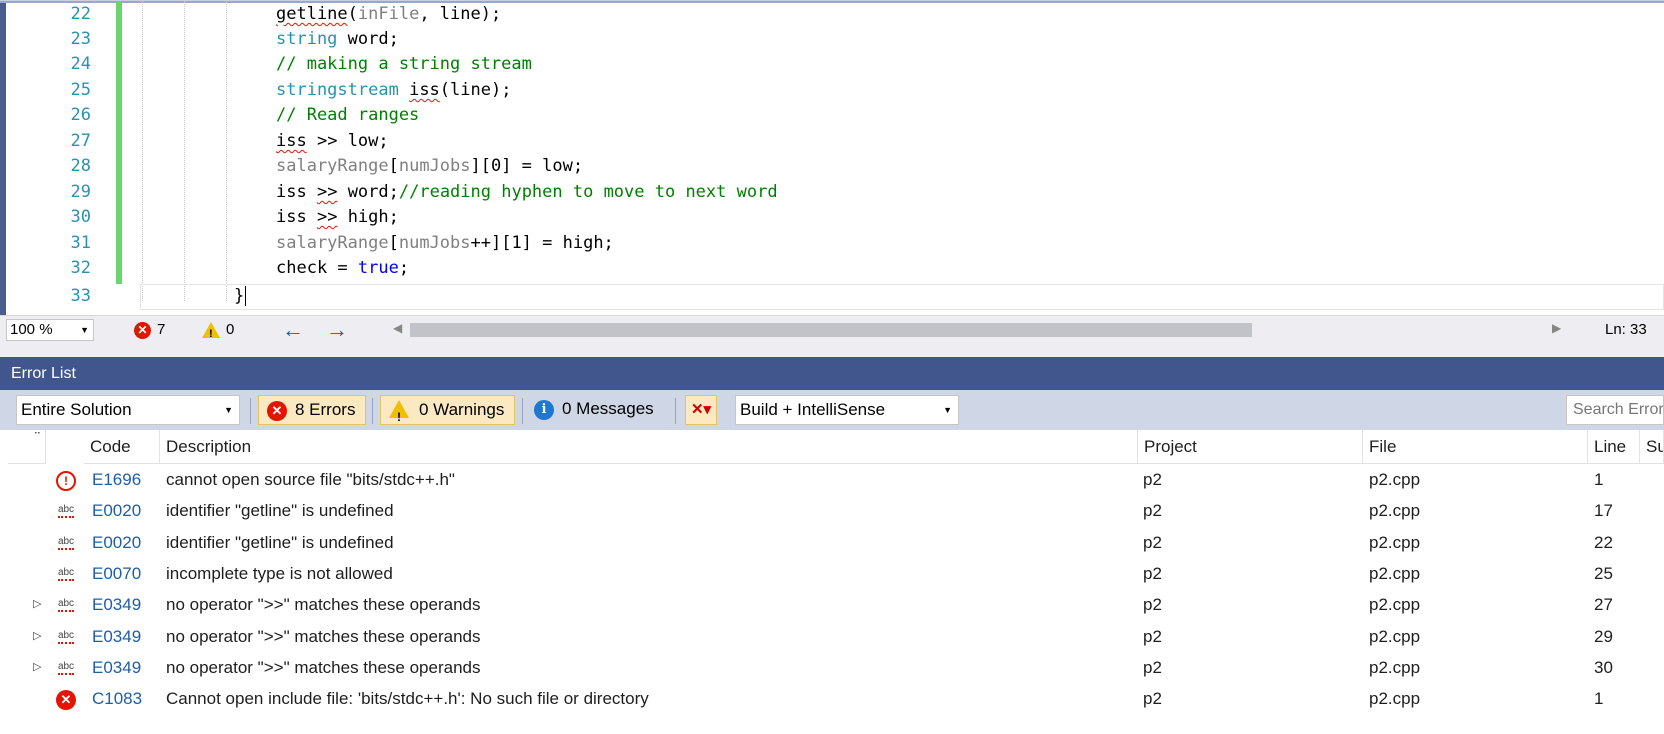  I want to click on line-number: 29, so click(80, 192).